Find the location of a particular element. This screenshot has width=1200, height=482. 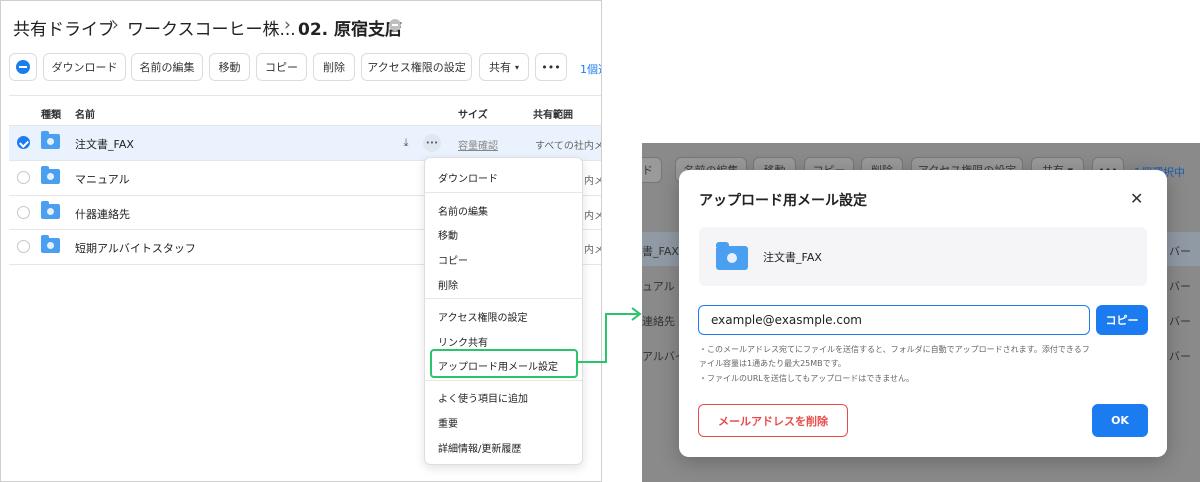

file-name: 注文書_FAX is located at coordinates (104, 144).